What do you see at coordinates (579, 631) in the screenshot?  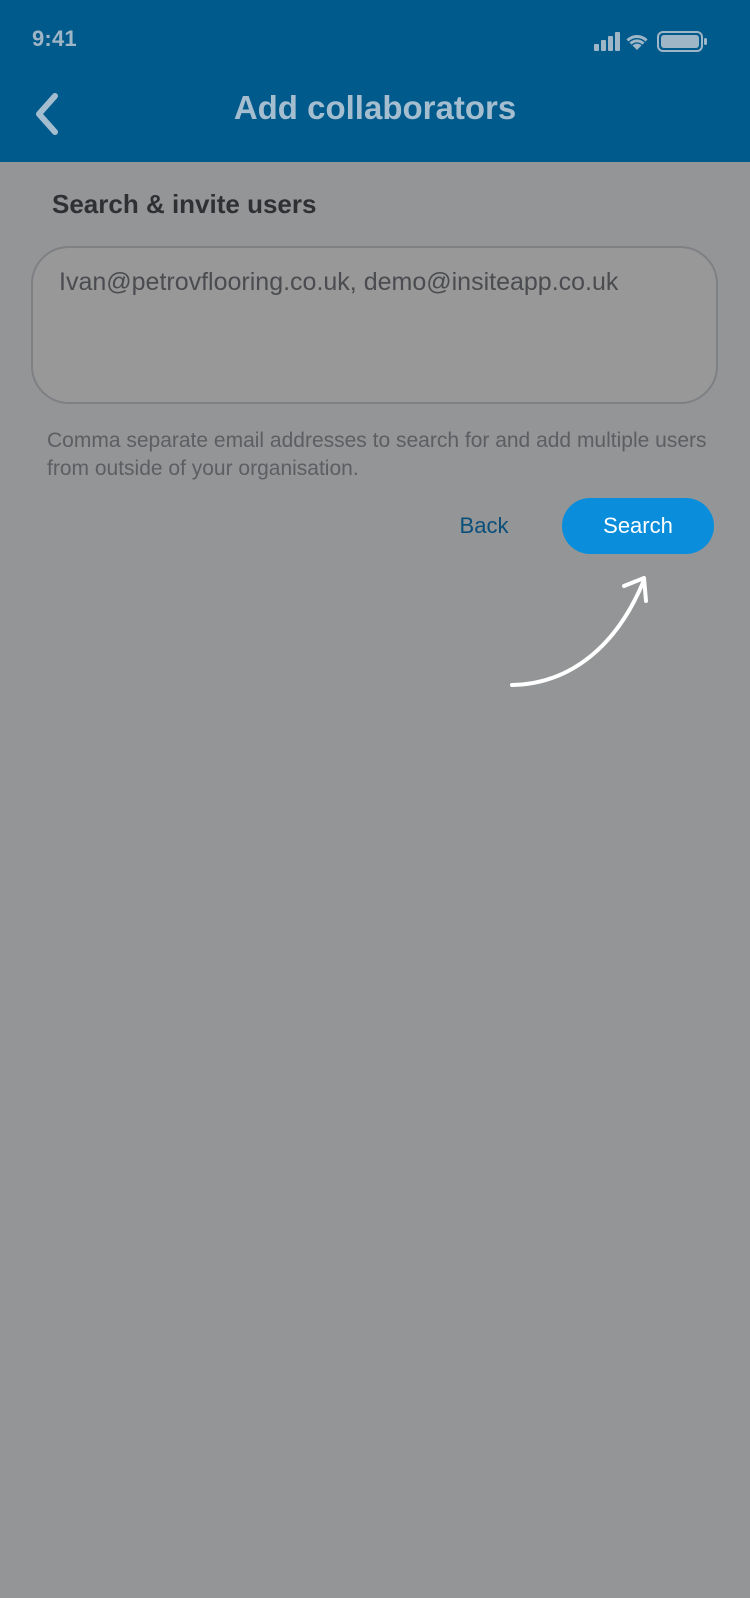 I see `curved-arrow-icon` at bounding box center [579, 631].